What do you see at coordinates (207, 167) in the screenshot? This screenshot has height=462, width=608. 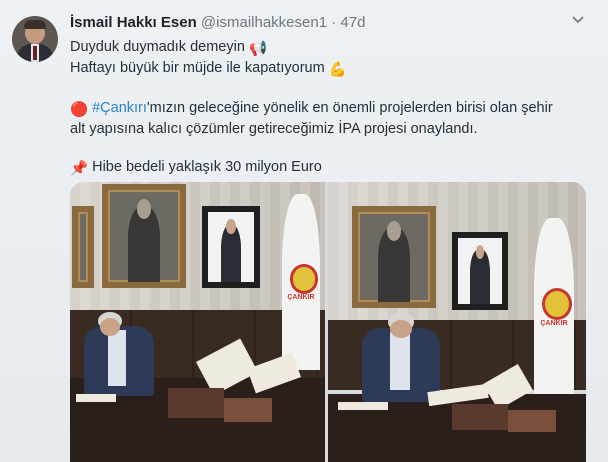 I see `tweet-text-line-5: Hibe bedeli yaklaşık 30 milyon Euro` at bounding box center [207, 167].